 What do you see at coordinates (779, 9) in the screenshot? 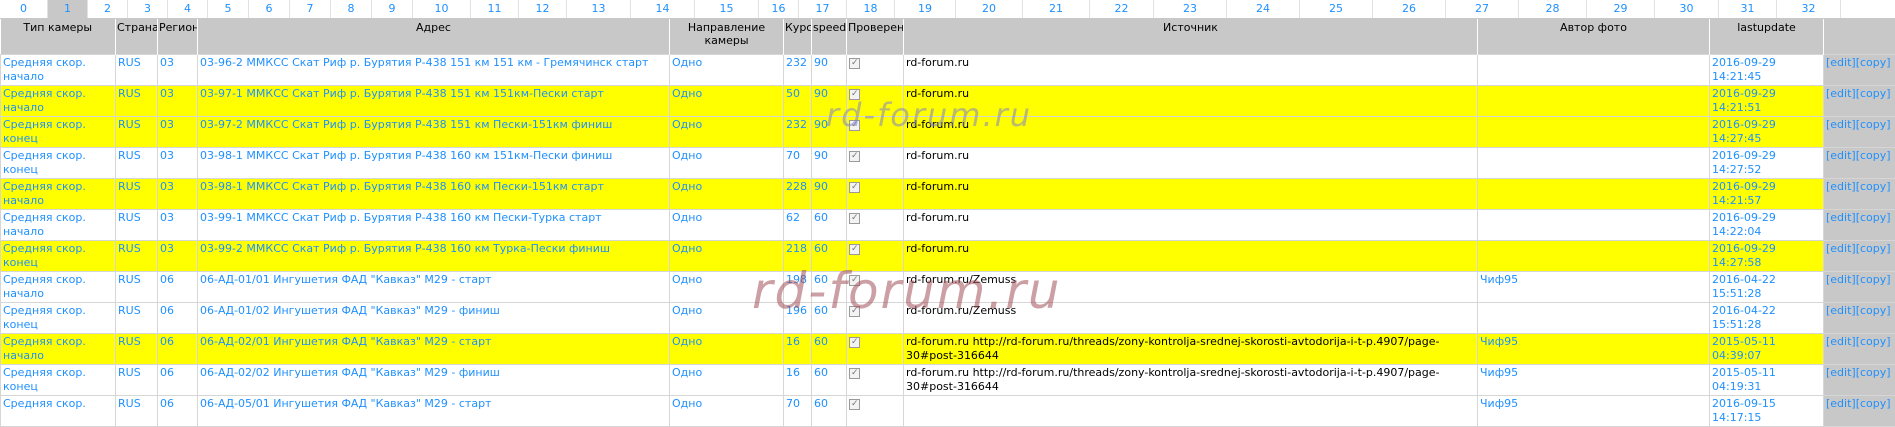
I see `page-link-16: 16` at bounding box center [779, 9].